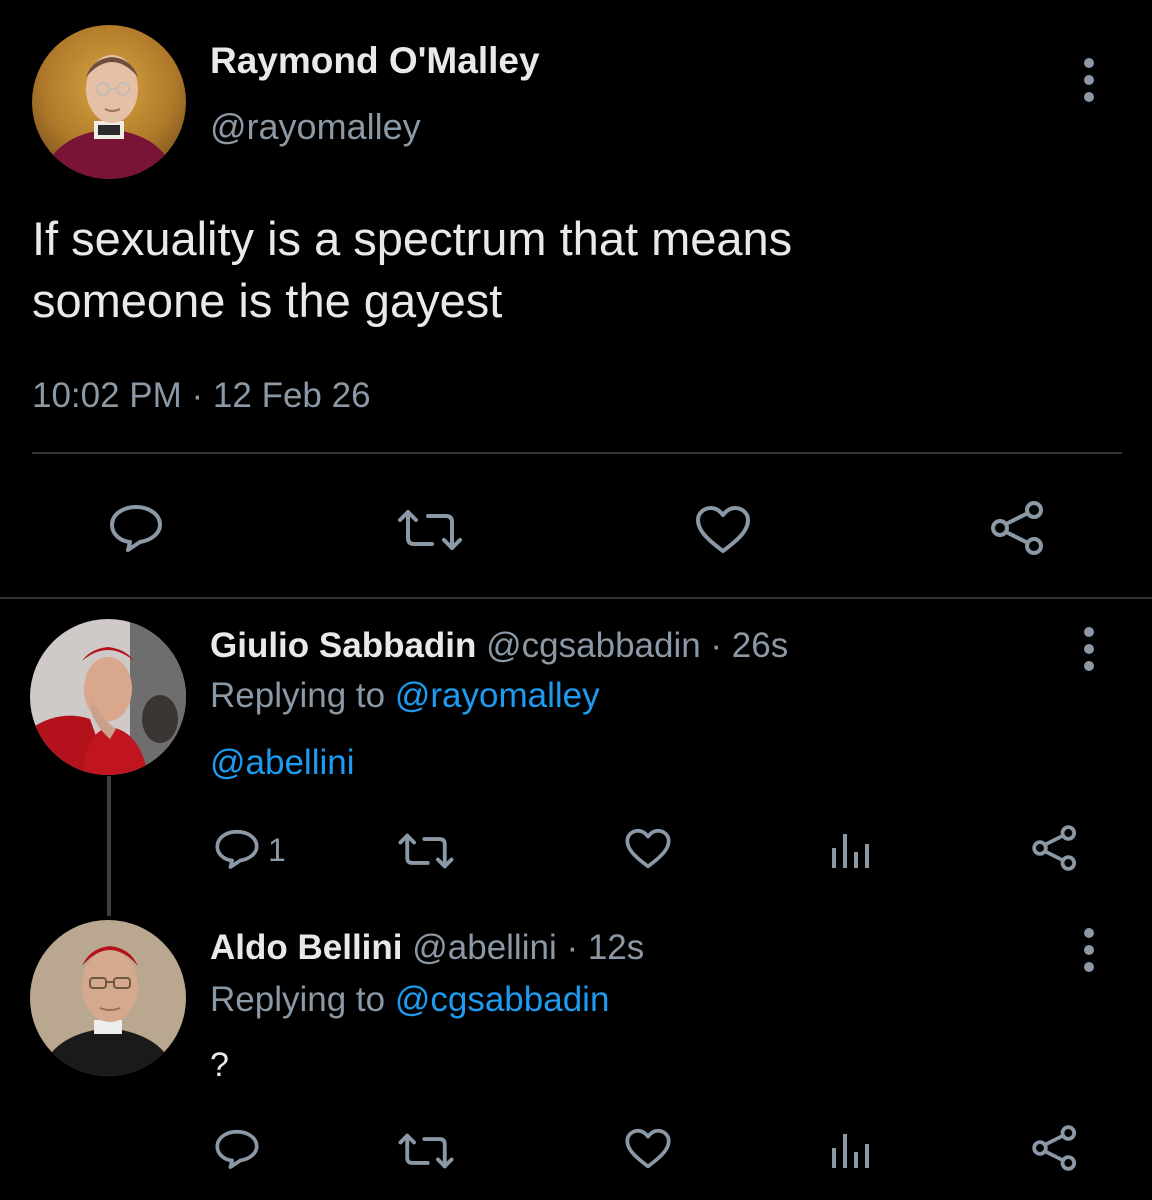  What do you see at coordinates (219, 1065) in the screenshot?
I see `reply-body: ?` at bounding box center [219, 1065].